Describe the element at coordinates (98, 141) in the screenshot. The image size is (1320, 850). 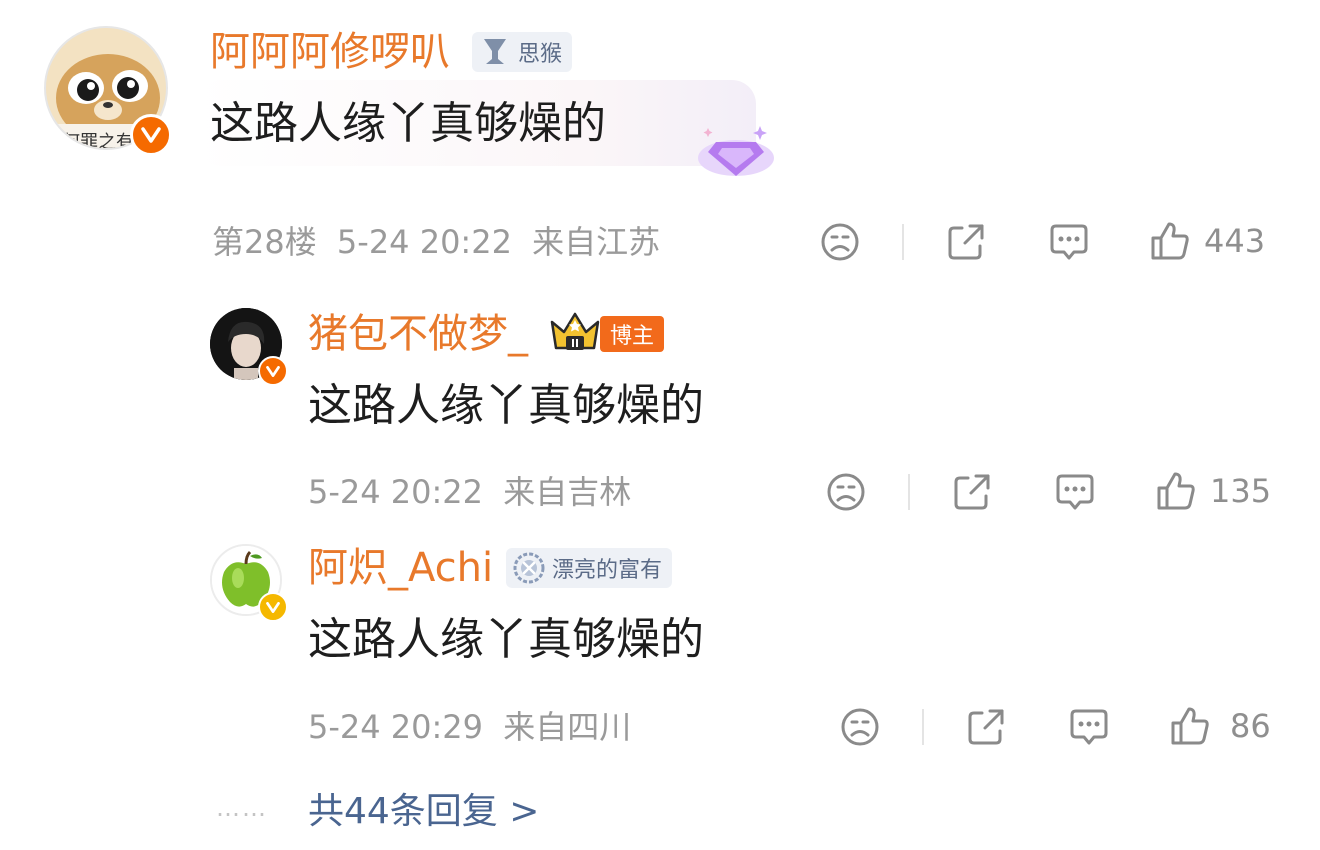
I see `avatar-caption: 何罪之有` at that location.